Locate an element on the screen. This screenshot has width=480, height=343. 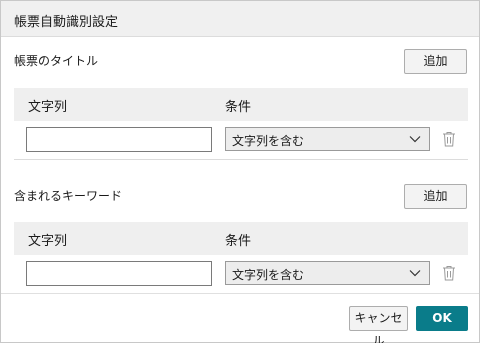
footer-divider is located at coordinates (240, 293).